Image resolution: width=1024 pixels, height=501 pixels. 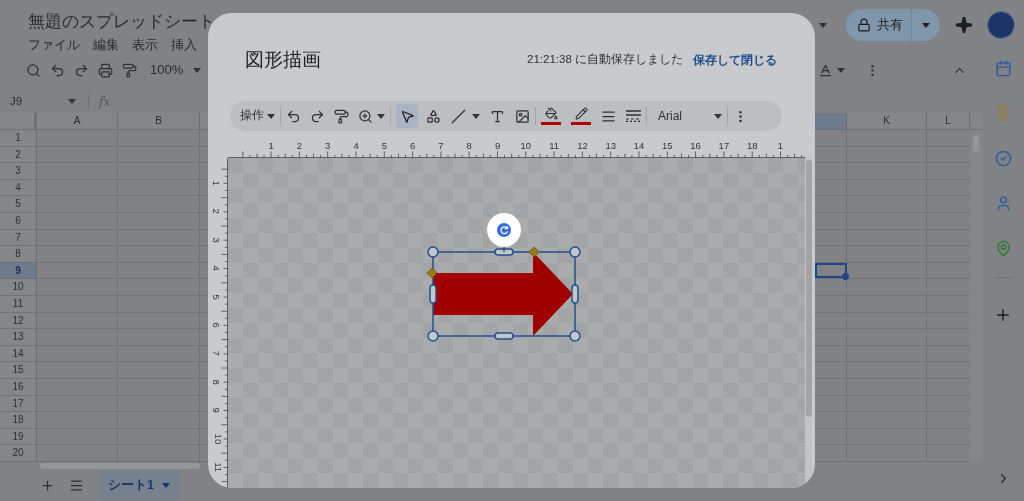 I want to click on row-header: 5, so click(x=18, y=204).